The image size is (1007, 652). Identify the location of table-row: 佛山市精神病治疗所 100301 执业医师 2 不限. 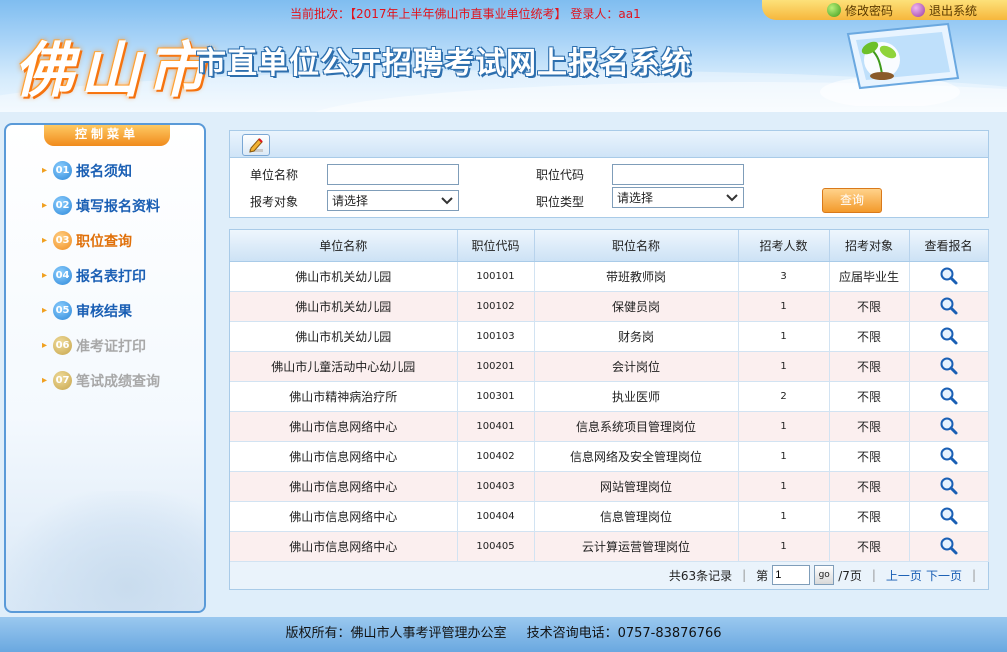
(609, 396).